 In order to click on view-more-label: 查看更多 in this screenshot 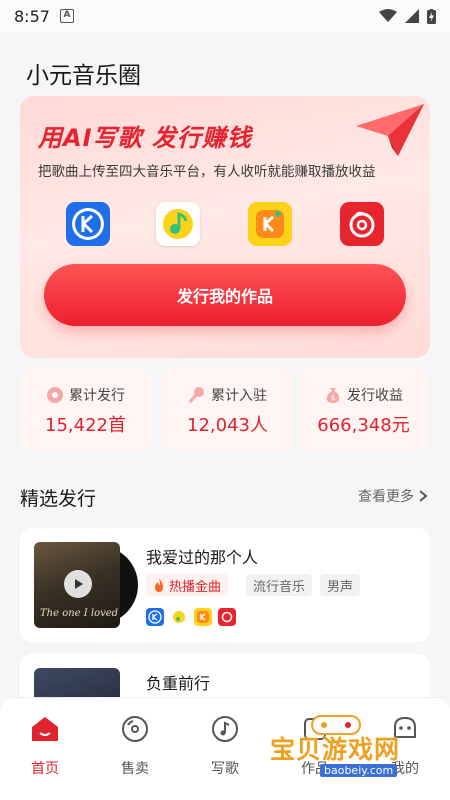, I will do `click(386, 497)`.